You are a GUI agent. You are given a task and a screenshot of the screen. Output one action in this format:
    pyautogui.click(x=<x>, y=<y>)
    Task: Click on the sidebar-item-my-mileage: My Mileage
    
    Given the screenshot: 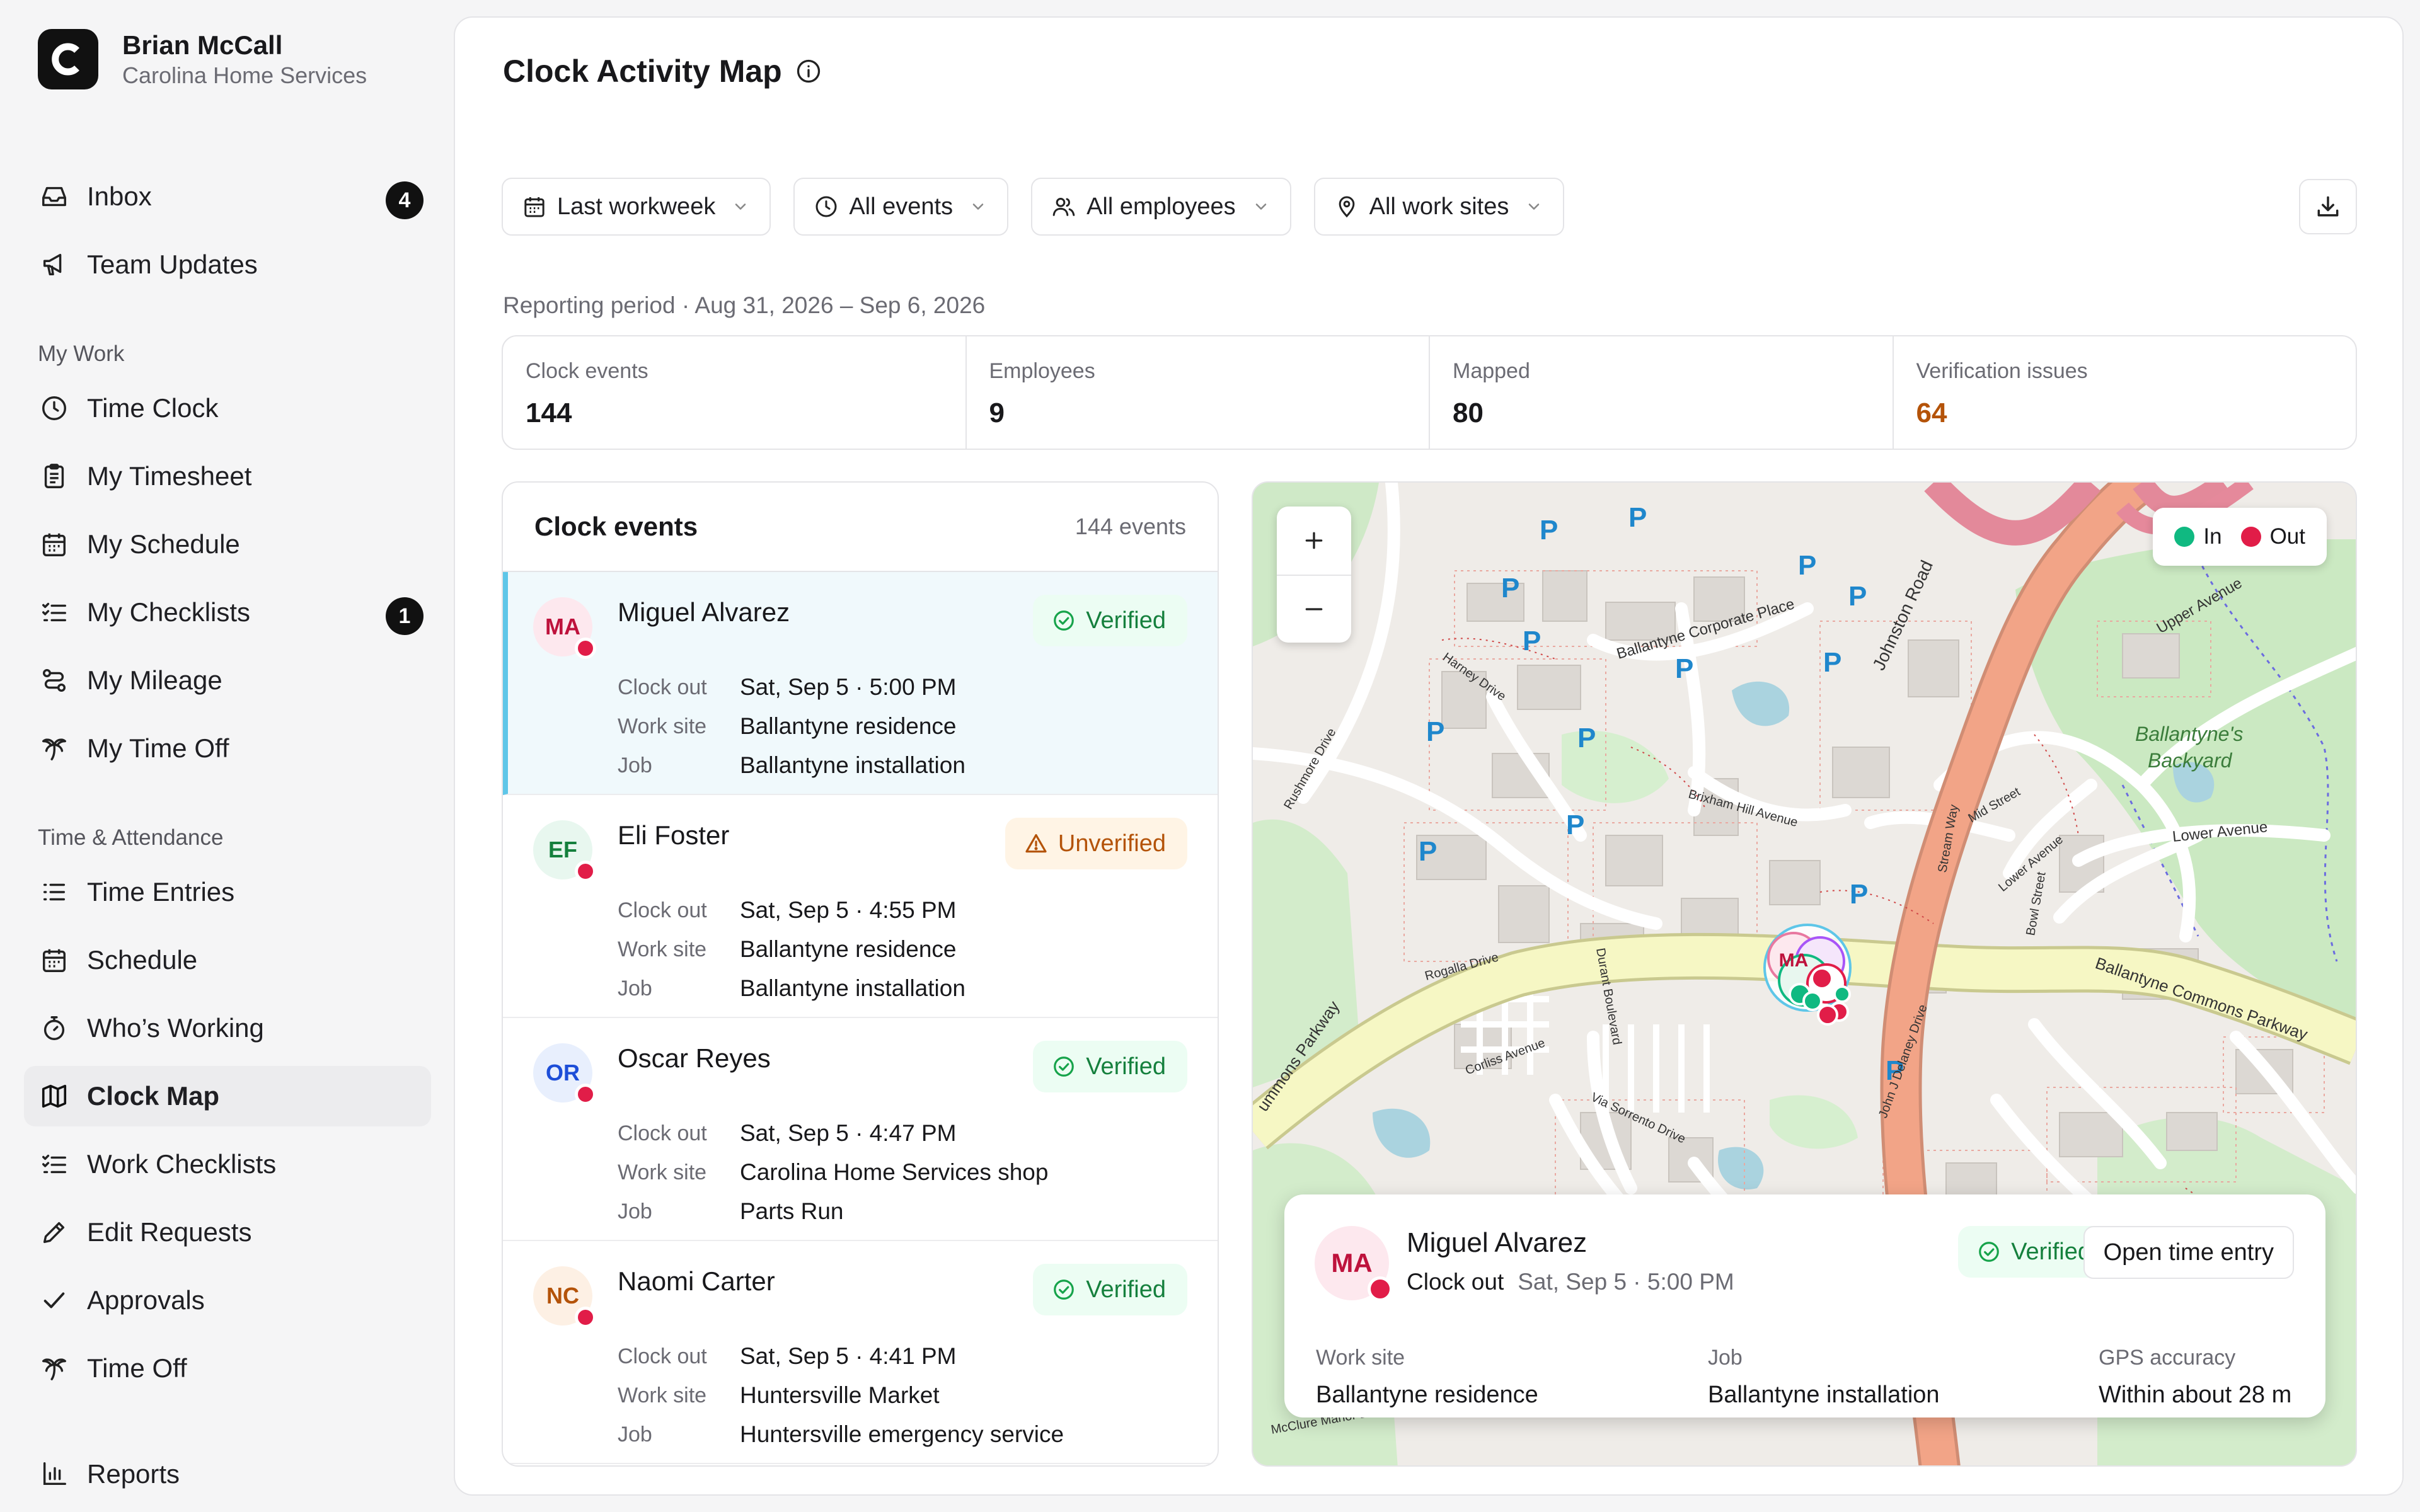 What is the action you would take?
    pyautogui.click(x=228, y=680)
    